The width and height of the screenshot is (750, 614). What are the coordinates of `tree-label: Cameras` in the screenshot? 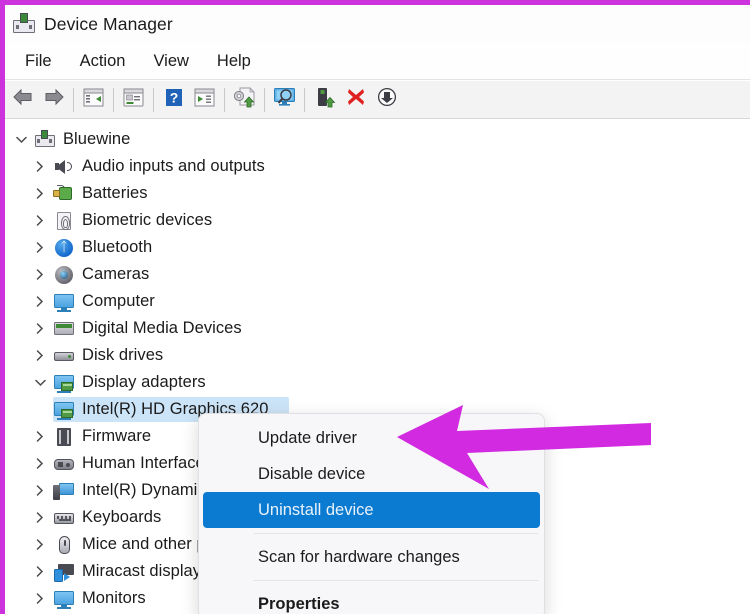 It's located at (116, 274).